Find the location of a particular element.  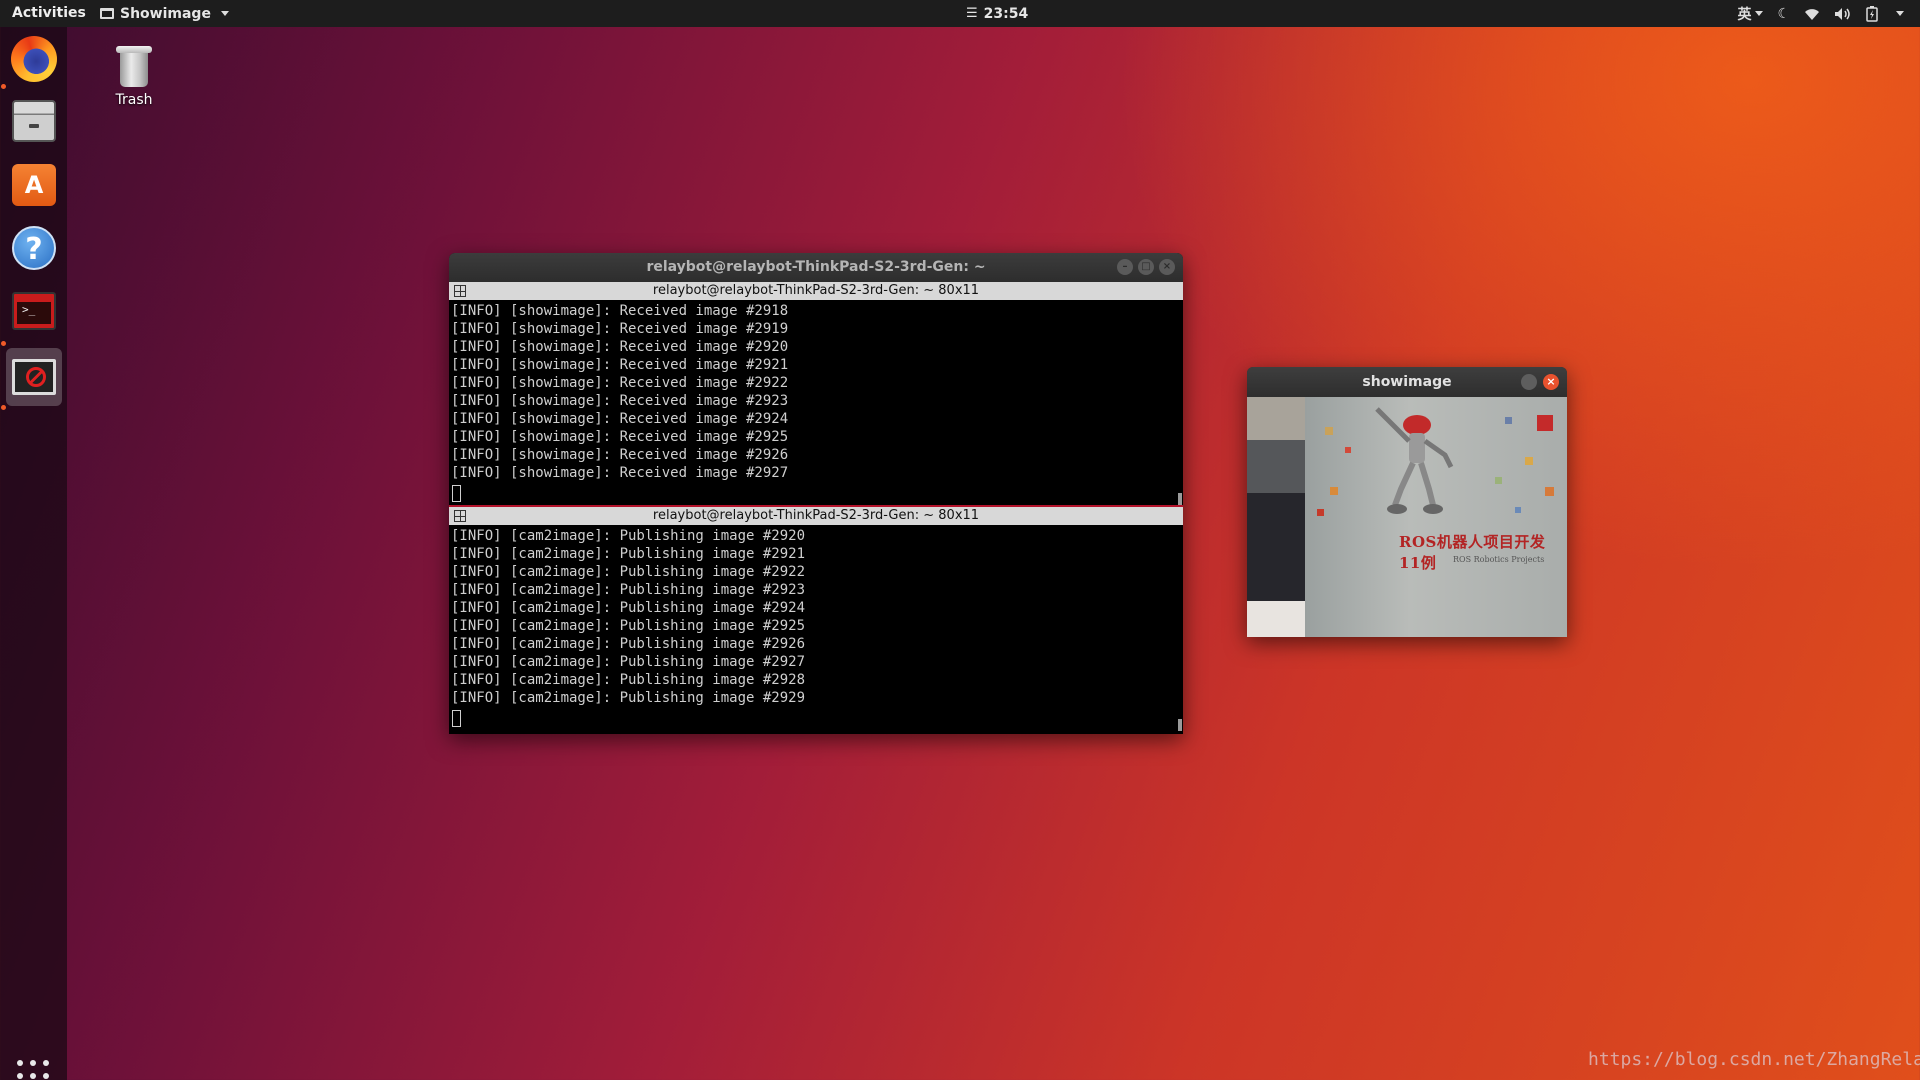

system-menu-chevron-icon is located at coordinates (1900, 13).